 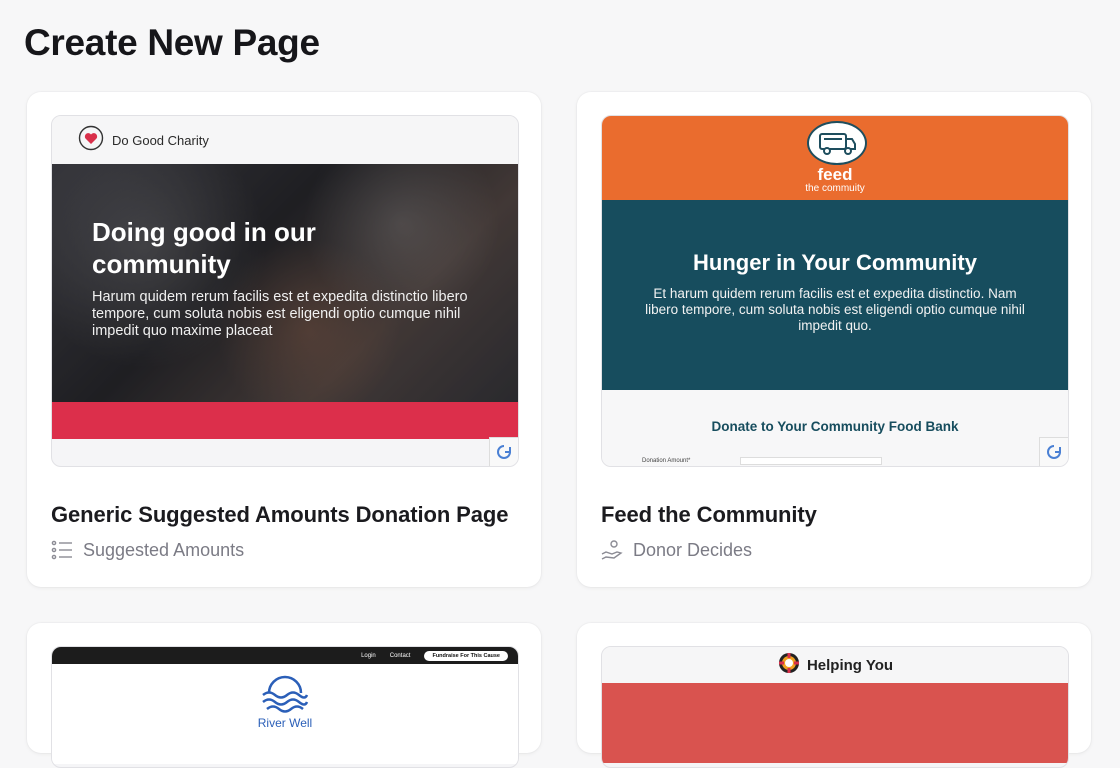 What do you see at coordinates (835, 174) in the screenshot?
I see `preview-logo-title: feed` at bounding box center [835, 174].